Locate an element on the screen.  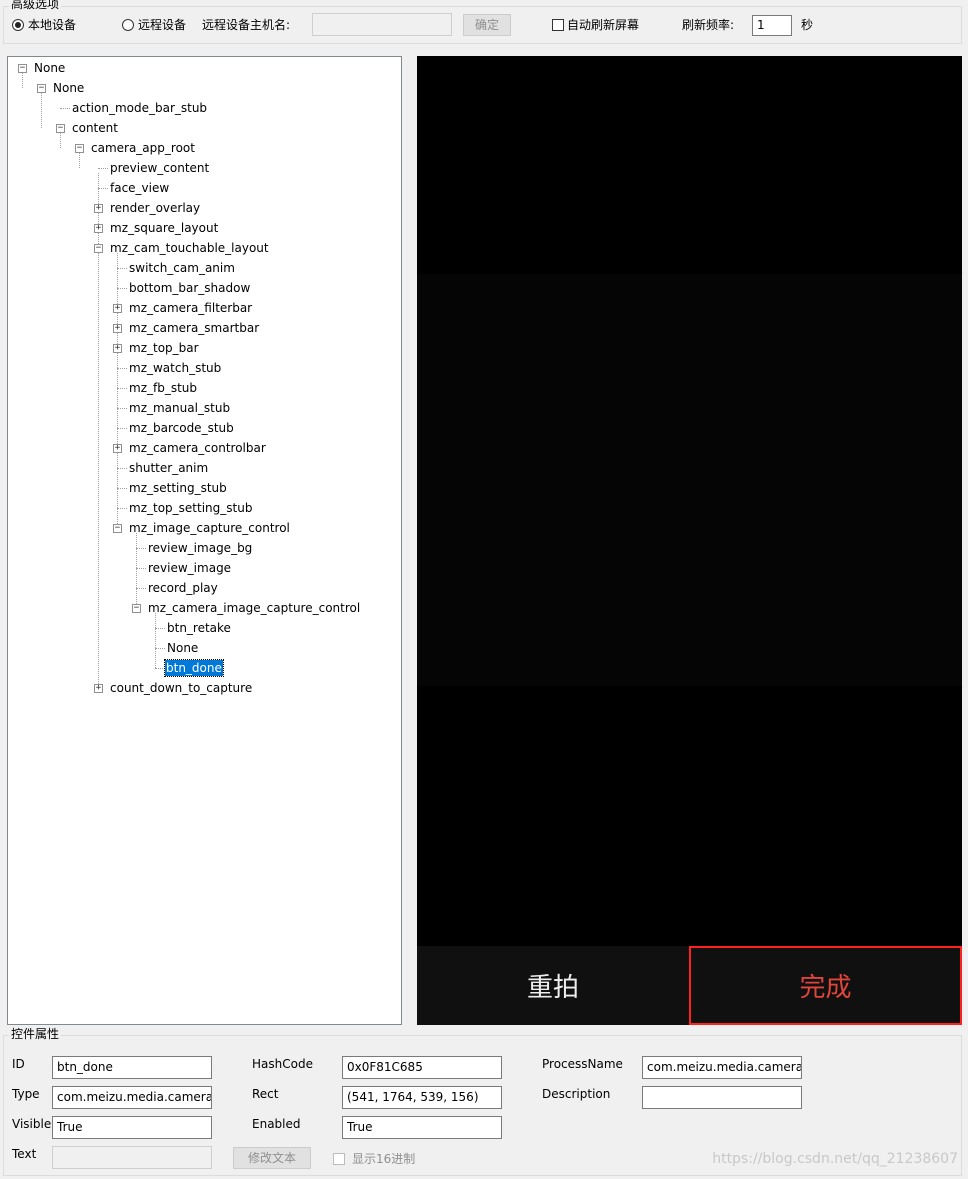
remote-host-label: 远程设备主机名: is located at coordinates (246, 25).